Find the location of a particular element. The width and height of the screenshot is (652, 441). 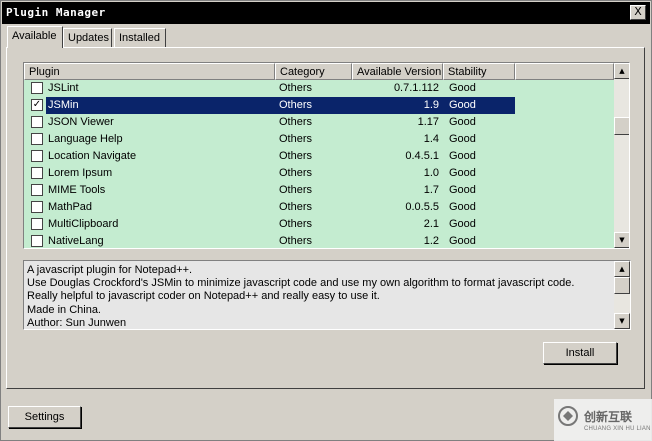

watermark-text: 创新互联 is located at coordinates (608, 417).